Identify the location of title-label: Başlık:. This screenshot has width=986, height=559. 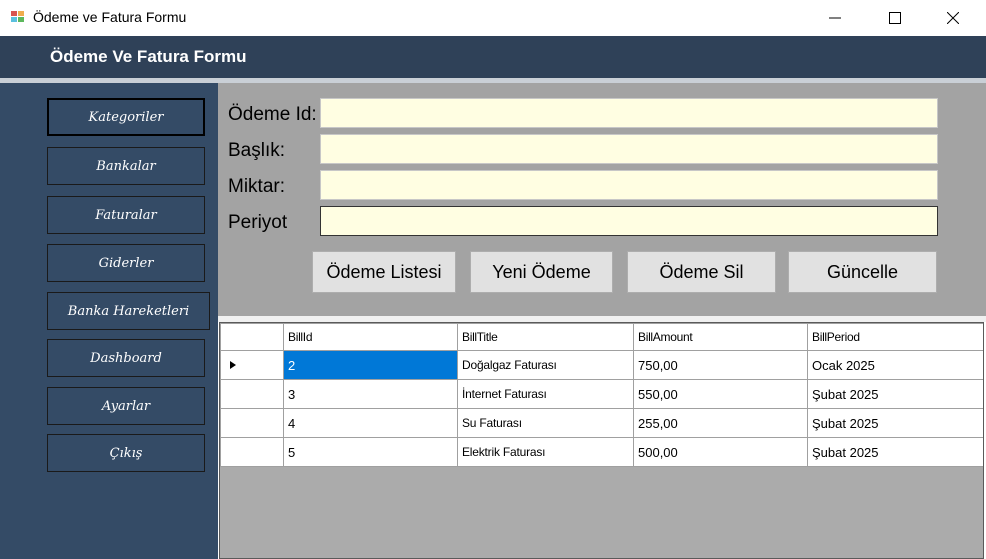
(257, 150).